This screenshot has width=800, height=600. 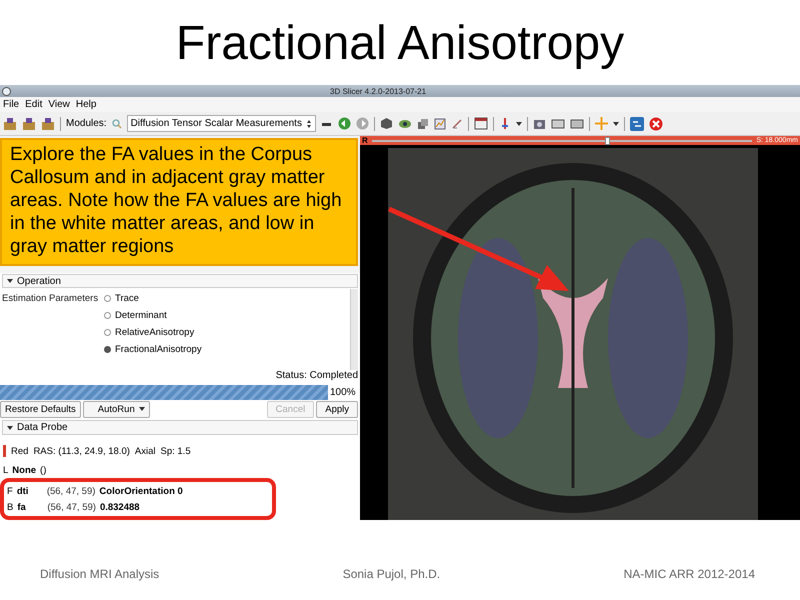 What do you see at coordinates (141, 316) in the screenshot?
I see `option-label: Determinant` at bounding box center [141, 316].